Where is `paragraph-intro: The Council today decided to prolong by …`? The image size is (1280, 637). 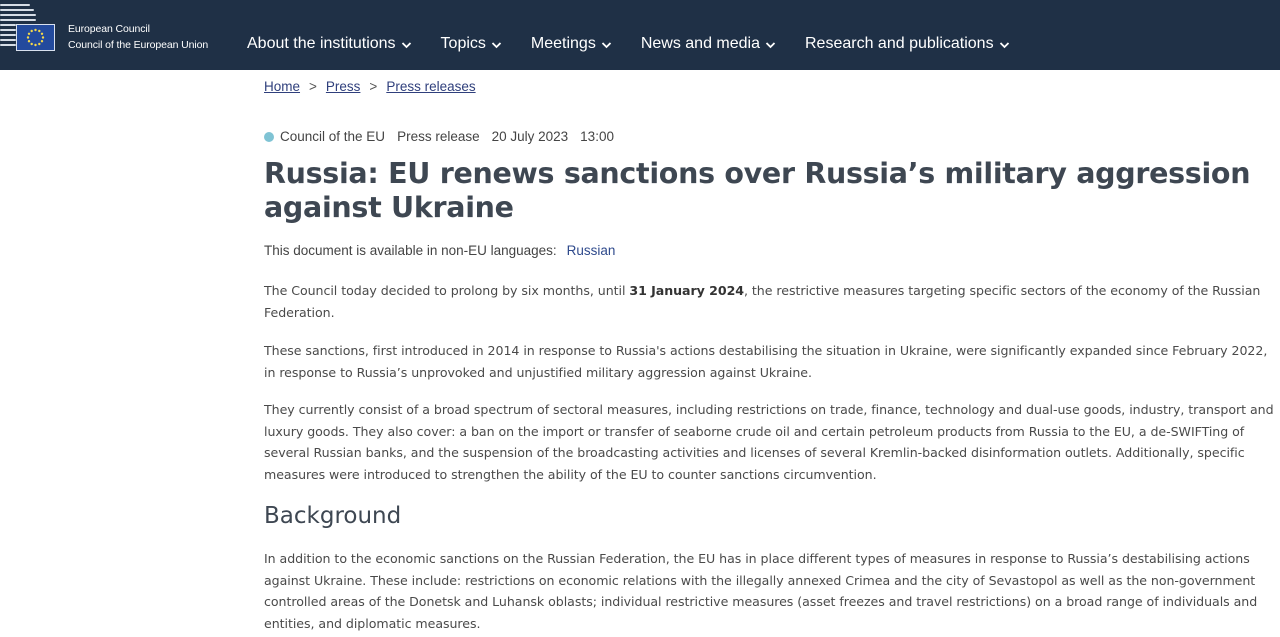
paragraph-intro: The Council today decided to prolong by … is located at coordinates (770, 301).